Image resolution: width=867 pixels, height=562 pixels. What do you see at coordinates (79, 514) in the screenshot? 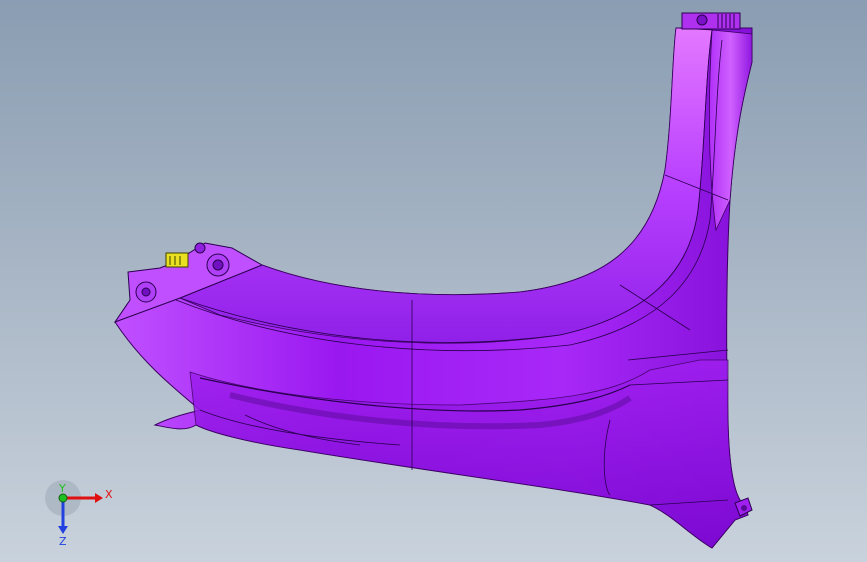
I see `axis-triad: X Y Z` at bounding box center [79, 514].